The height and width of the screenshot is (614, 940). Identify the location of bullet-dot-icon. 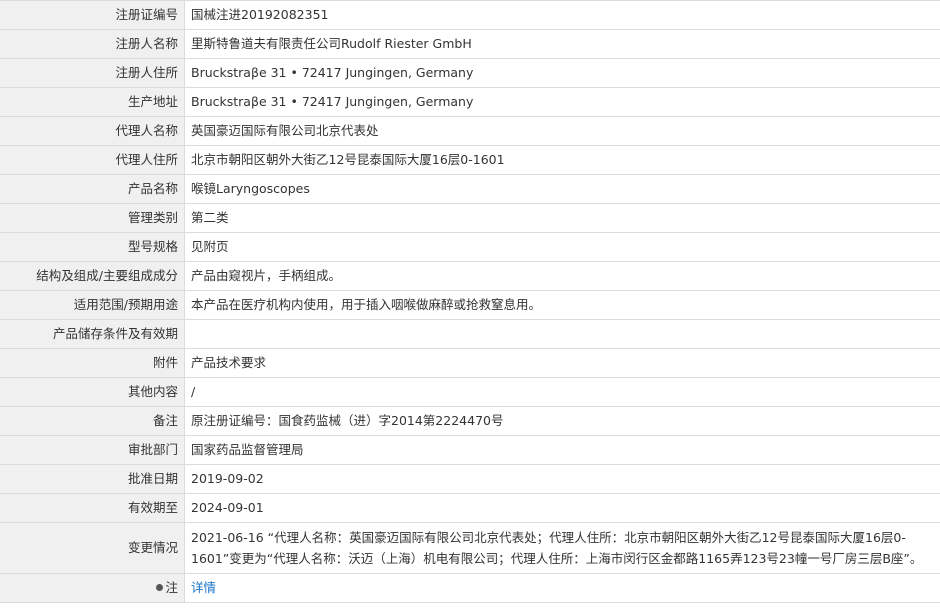
(160, 587).